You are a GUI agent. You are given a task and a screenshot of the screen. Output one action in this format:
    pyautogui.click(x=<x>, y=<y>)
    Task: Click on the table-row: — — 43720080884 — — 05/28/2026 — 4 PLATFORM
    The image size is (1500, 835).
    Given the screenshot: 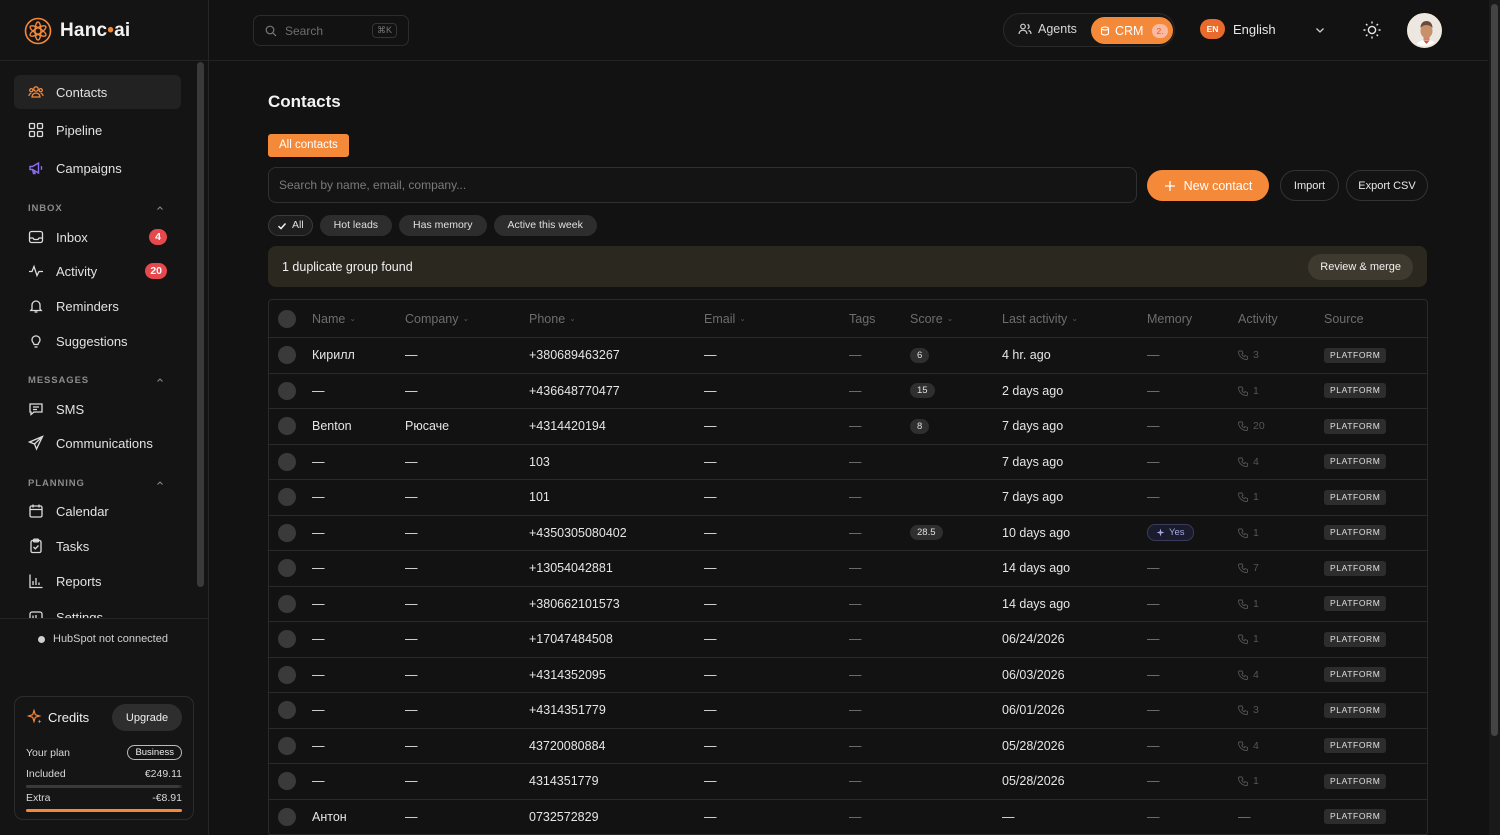 What is the action you would take?
    pyautogui.click(x=848, y=746)
    